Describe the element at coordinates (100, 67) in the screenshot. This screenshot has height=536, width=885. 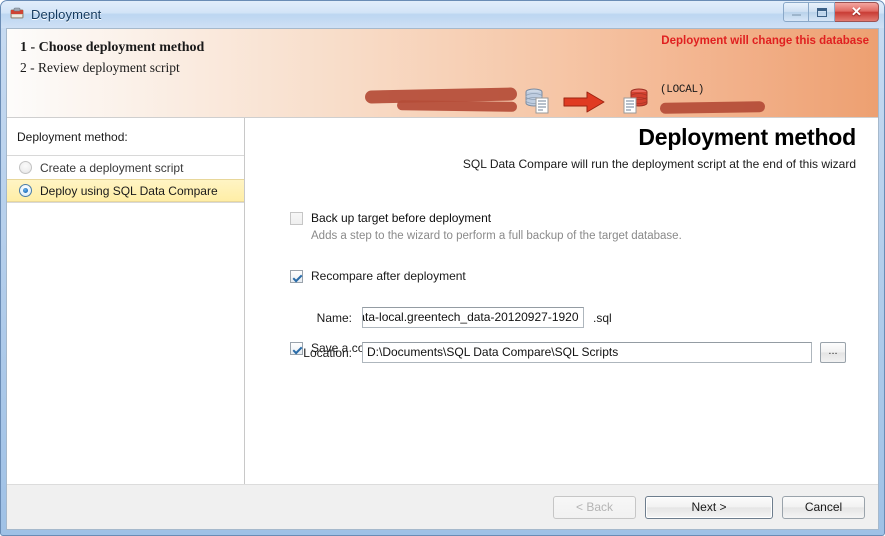
I see `wizard-step-2: 2 - Review deployment script` at that location.